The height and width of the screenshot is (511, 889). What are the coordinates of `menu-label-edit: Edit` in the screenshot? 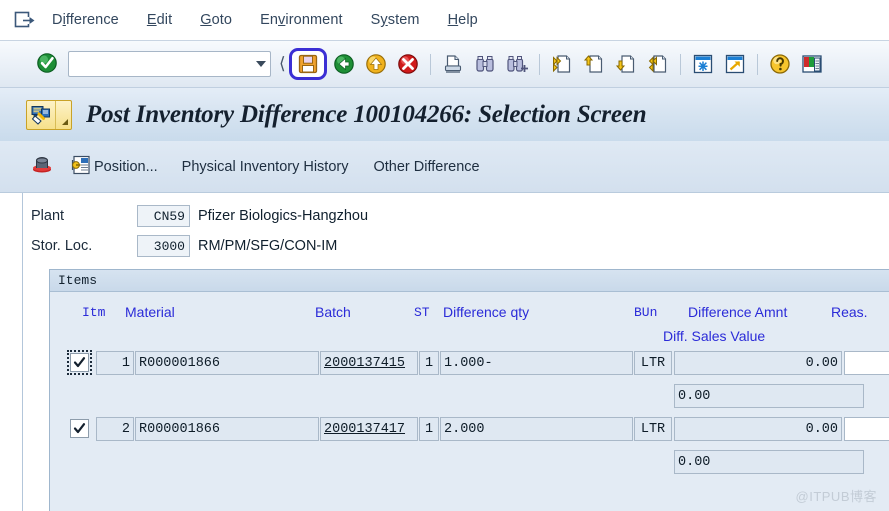 It's located at (159, 20).